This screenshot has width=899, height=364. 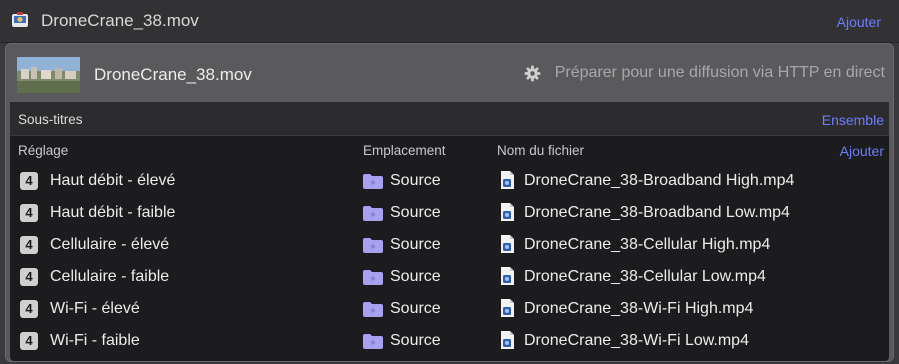 What do you see at coordinates (449, 21) in the screenshot?
I see `window-titlebar: DroneCrane_38.mov Ajouter` at bounding box center [449, 21].